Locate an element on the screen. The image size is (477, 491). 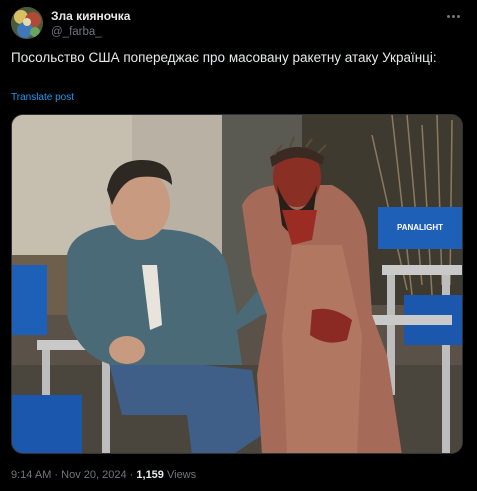
avatar is located at coordinates (27, 23).